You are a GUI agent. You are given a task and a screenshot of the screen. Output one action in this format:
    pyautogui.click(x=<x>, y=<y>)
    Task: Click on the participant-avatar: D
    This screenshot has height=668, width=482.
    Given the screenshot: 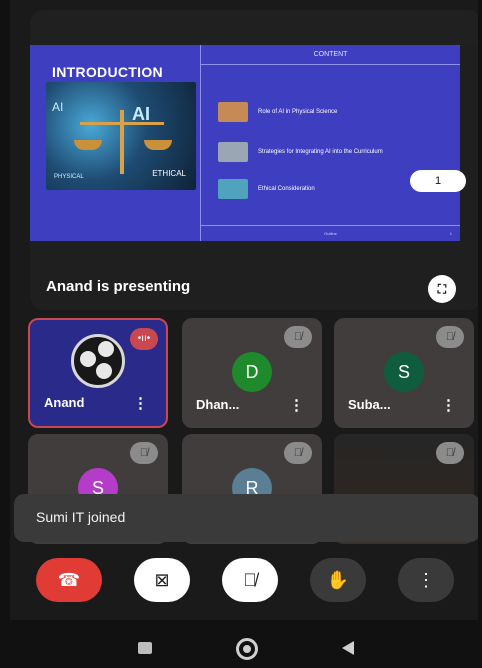 What is the action you would take?
    pyautogui.click(x=252, y=372)
    